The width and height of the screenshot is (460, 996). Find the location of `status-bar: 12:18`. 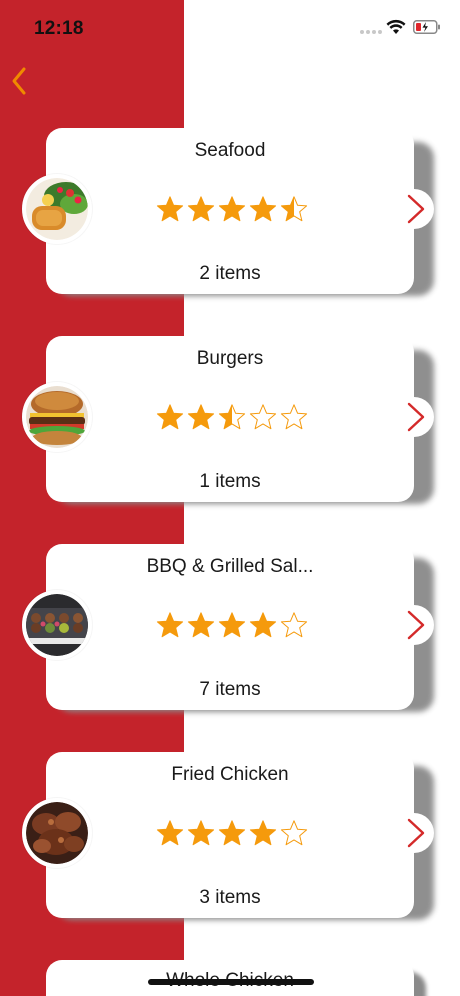

status-bar: 12:18 is located at coordinates (230, 28).